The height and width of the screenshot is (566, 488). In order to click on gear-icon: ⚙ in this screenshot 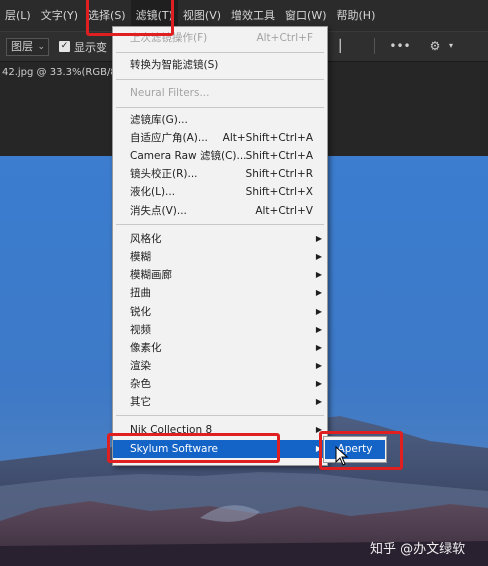, I will do `click(435, 46)`.